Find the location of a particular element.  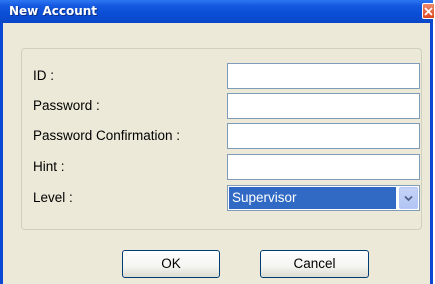

id-field is located at coordinates (323, 76).